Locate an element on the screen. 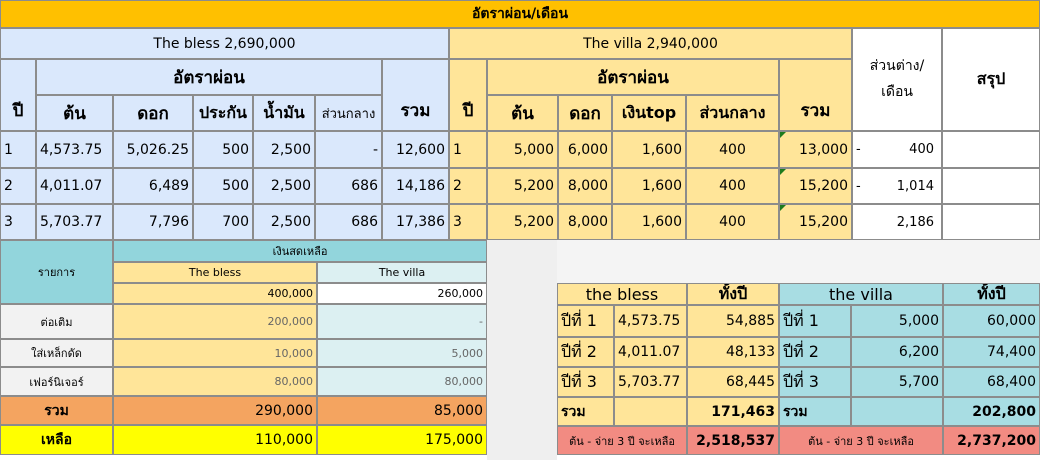  villa-row3-topup: 1,600 is located at coordinates (649, 222).